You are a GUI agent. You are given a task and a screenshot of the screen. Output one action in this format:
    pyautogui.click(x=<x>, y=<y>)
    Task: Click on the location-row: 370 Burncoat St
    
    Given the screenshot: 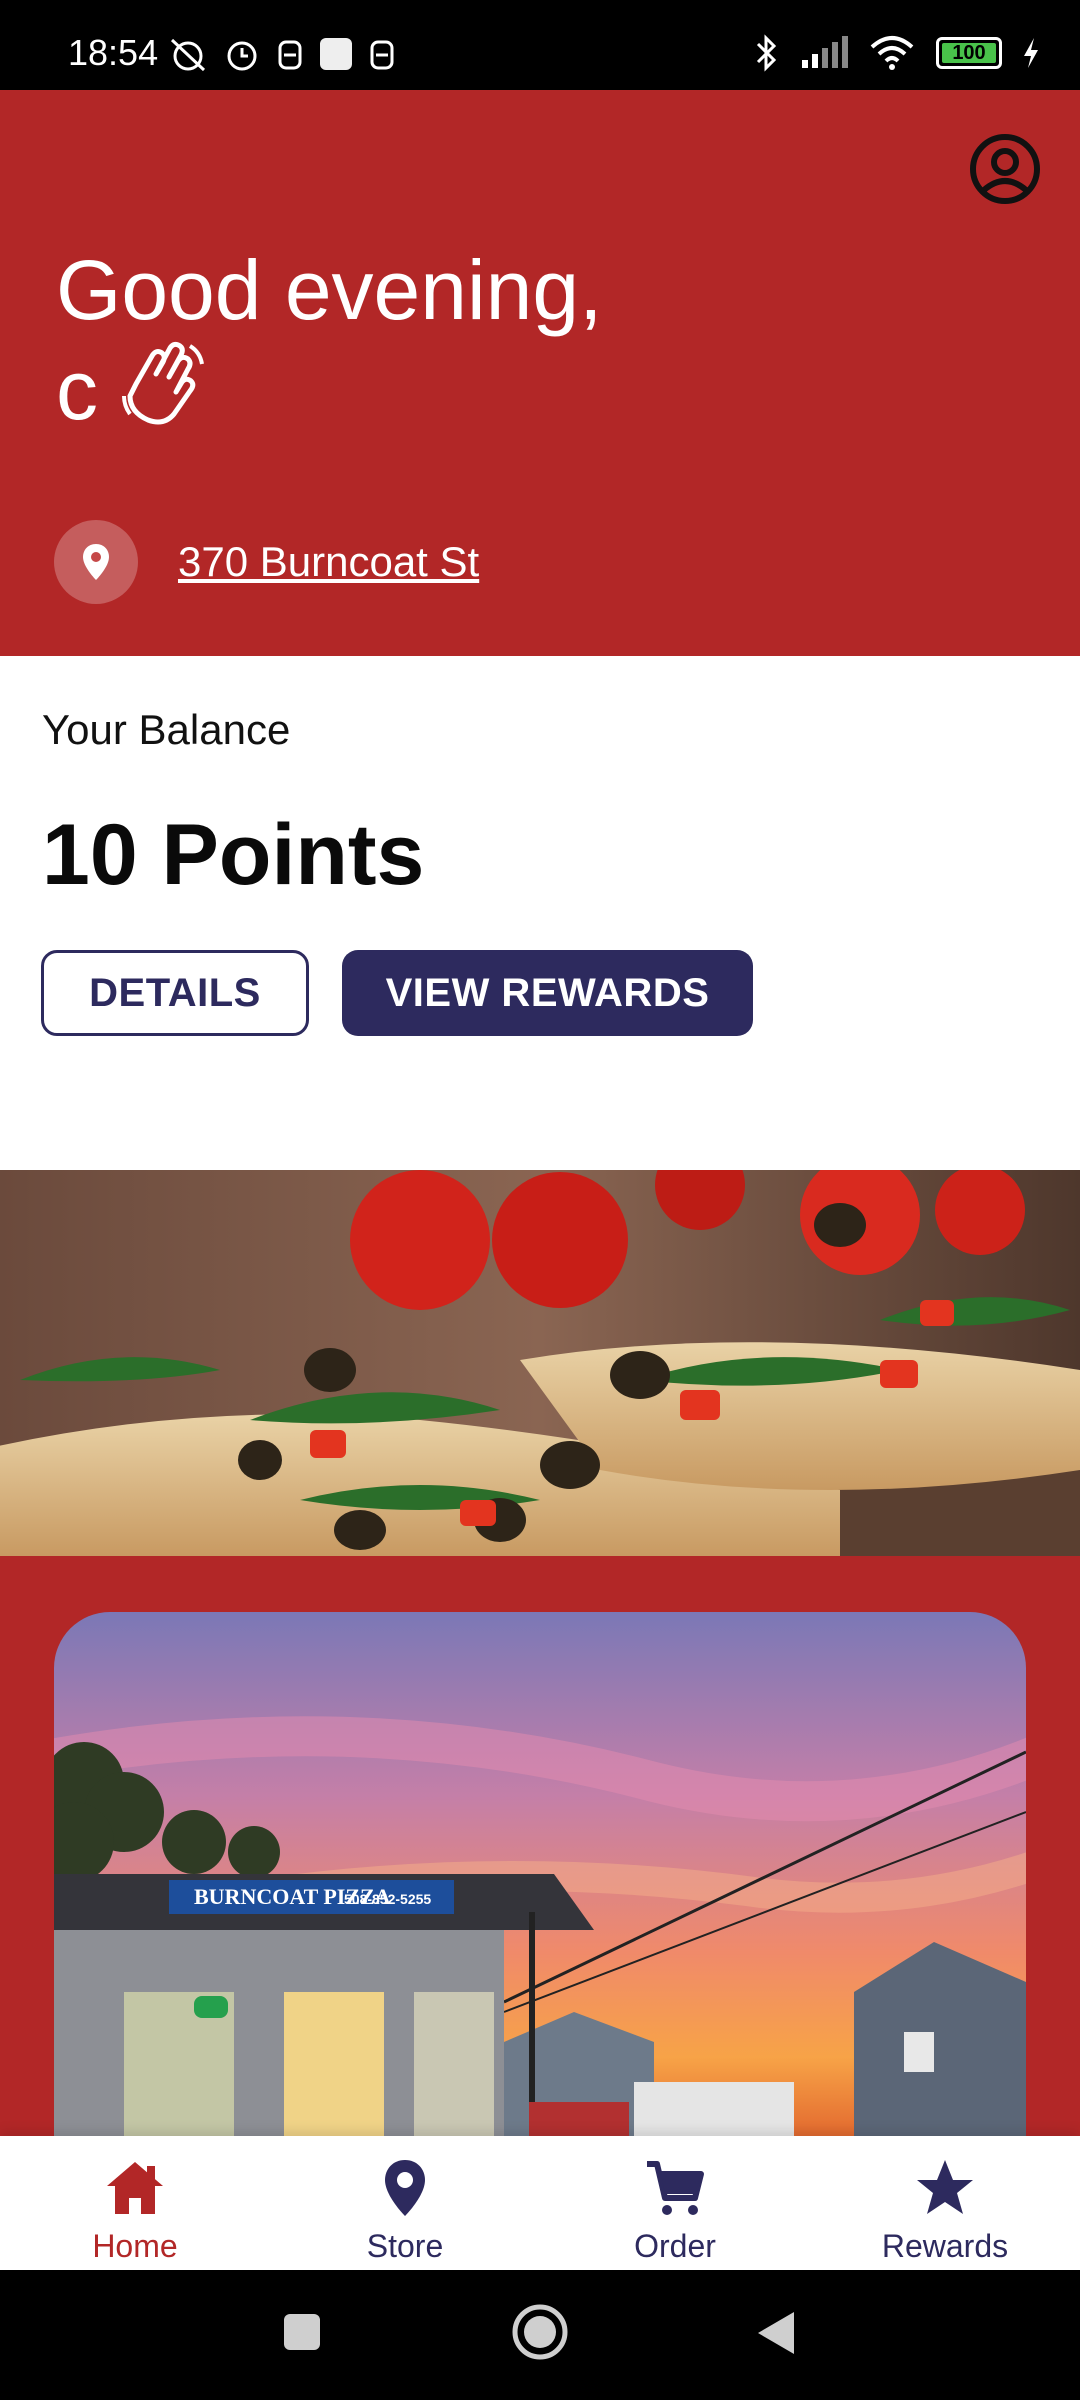 What is the action you would take?
    pyautogui.click(x=266, y=562)
    